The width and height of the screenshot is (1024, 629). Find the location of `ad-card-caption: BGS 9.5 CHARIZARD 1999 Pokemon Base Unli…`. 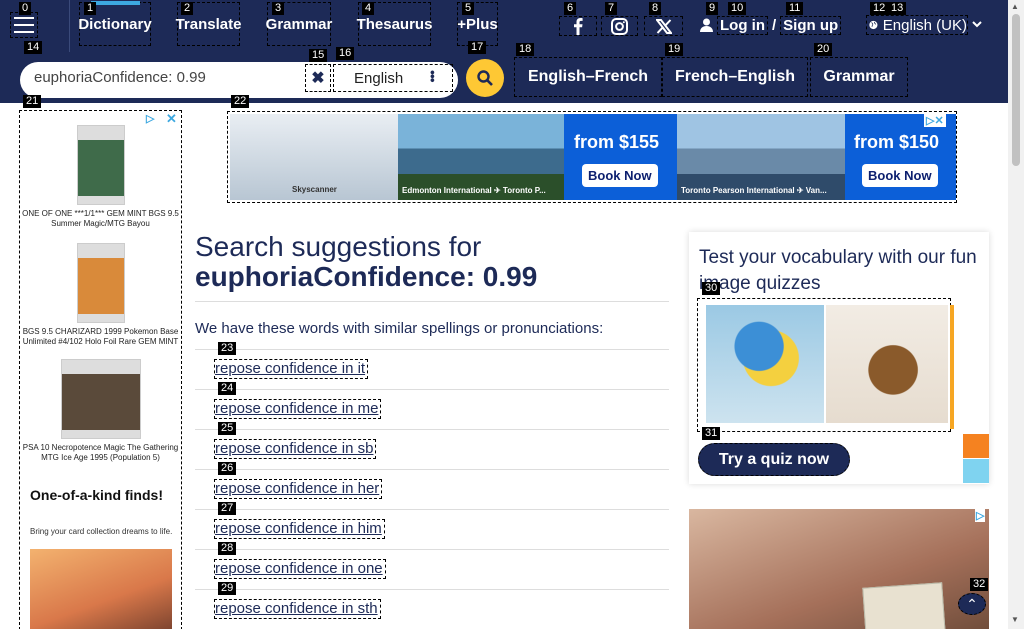

ad-card-caption: BGS 9.5 CHARIZARD 1999 Pokemon Base Unli… is located at coordinates (100, 336).